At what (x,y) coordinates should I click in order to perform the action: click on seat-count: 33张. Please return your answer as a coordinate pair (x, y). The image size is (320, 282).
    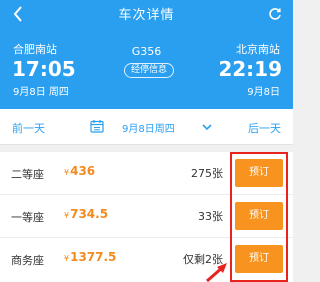
    Looking at the image, I should click on (210, 216).